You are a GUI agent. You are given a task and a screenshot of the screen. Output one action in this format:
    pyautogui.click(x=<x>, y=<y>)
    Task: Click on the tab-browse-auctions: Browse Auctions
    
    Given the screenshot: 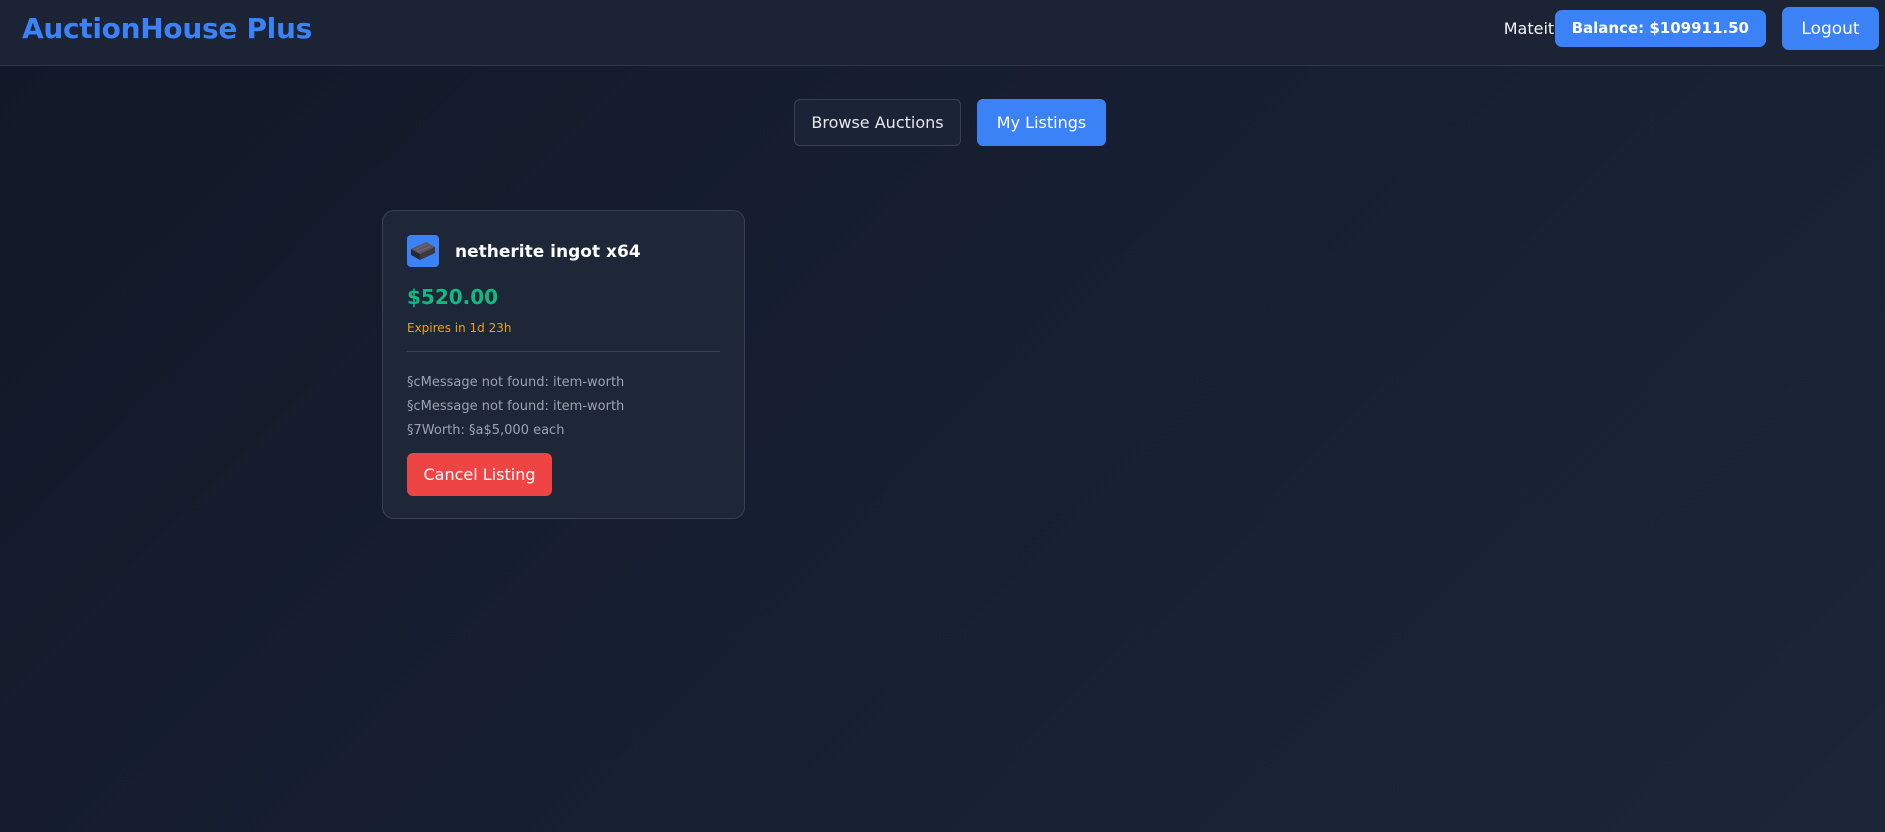 What is the action you would take?
    pyautogui.click(x=877, y=122)
    